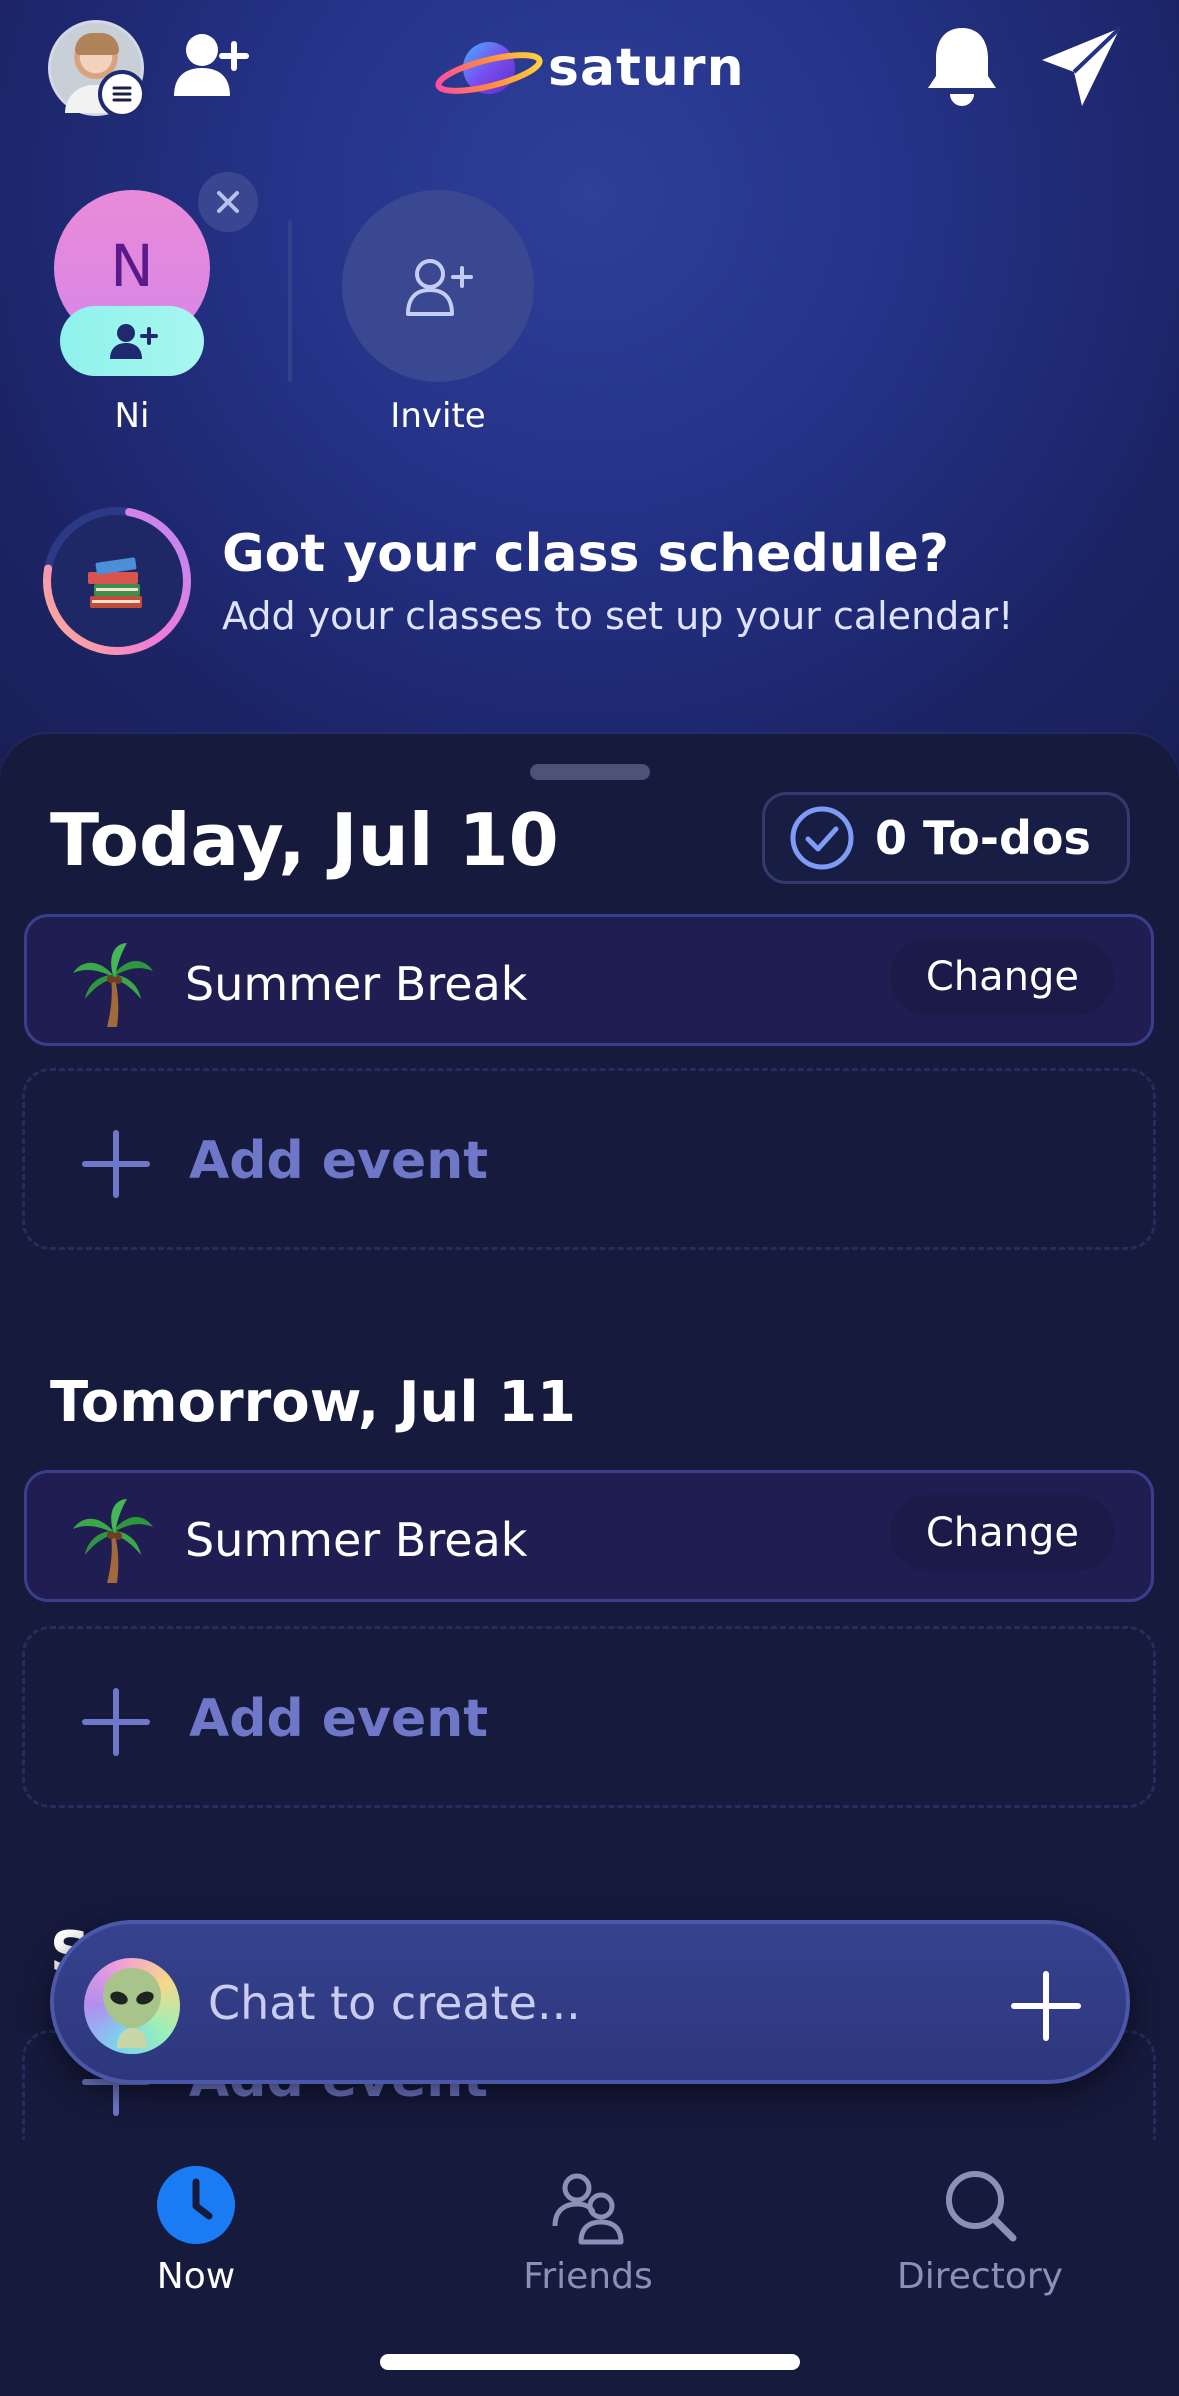 The image size is (1179, 2396). I want to click on nav-tab-now: Now, so click(196, 2218).